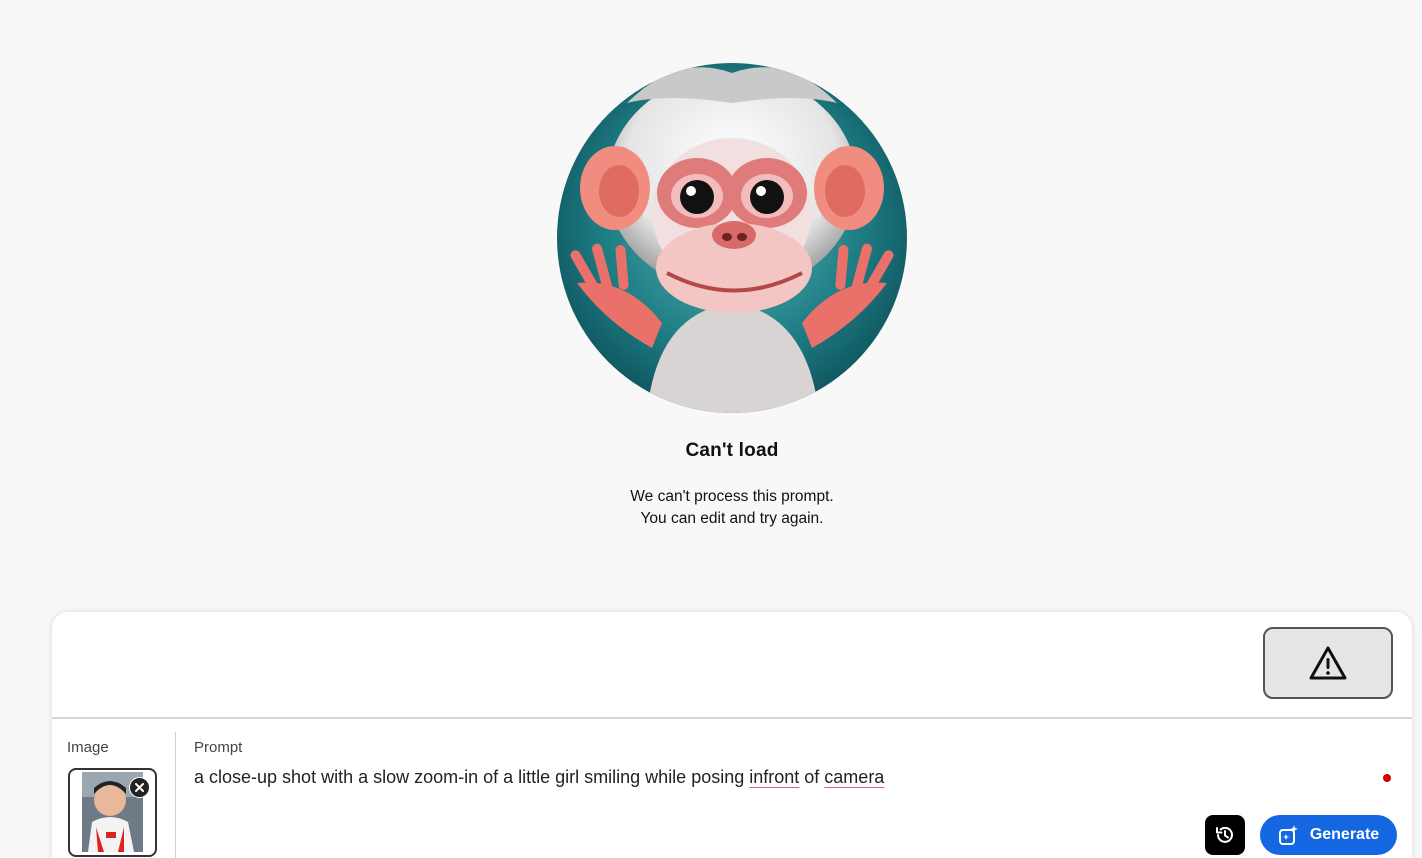 This screenshot has height=858, width=1422. What do you see at coordinates (1288, 835) in the screenshot?
I see `generate-sparkle-icon` at bounding box center [1288, 835].